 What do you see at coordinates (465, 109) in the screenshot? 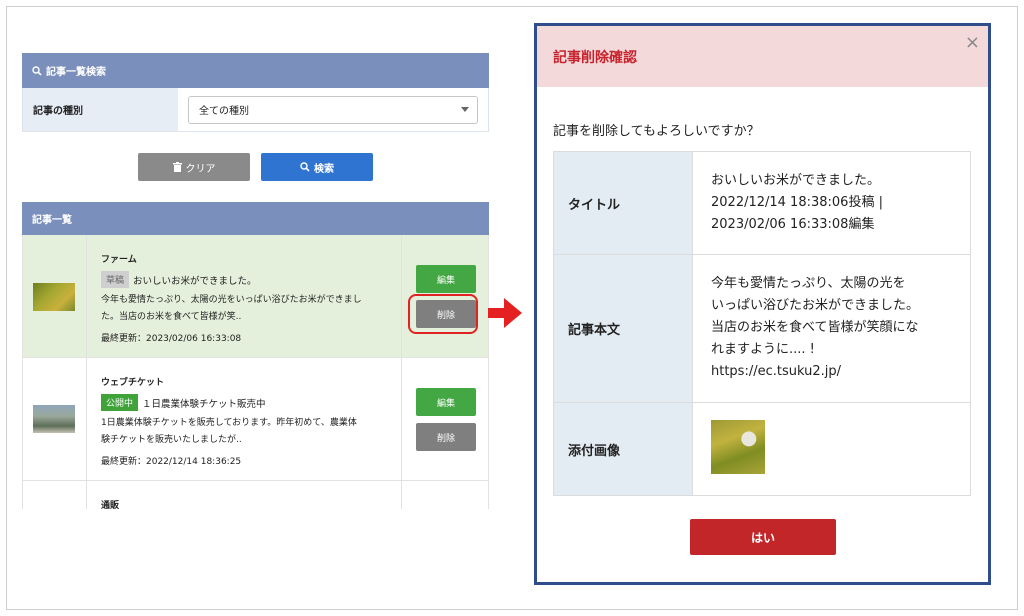
I see `dropdown-caret-icon` at bounding box center [465, 109].